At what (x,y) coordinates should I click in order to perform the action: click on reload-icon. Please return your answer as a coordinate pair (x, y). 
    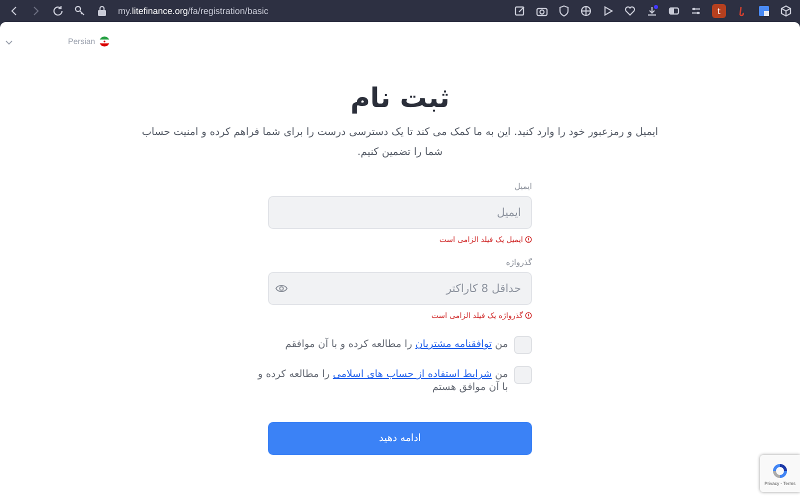
    Looking at the image, I should click on (58, 11).